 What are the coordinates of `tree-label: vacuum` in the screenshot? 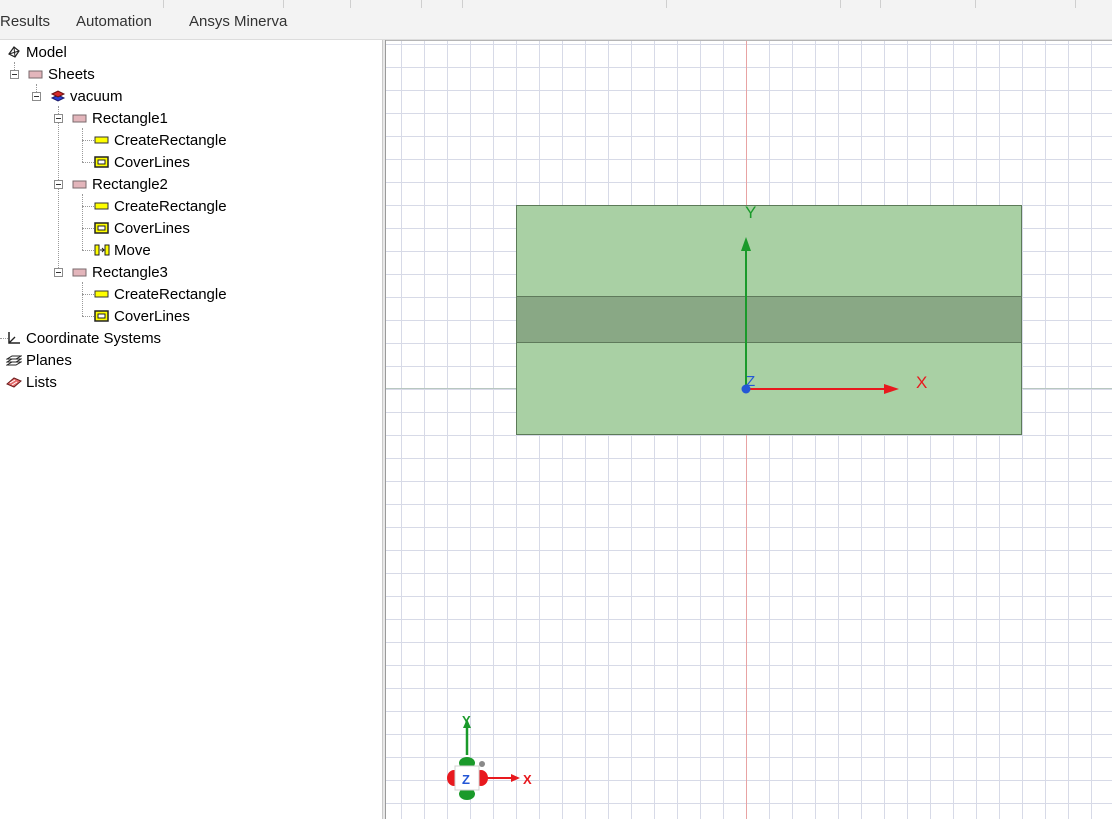 It's located at (96, 96).